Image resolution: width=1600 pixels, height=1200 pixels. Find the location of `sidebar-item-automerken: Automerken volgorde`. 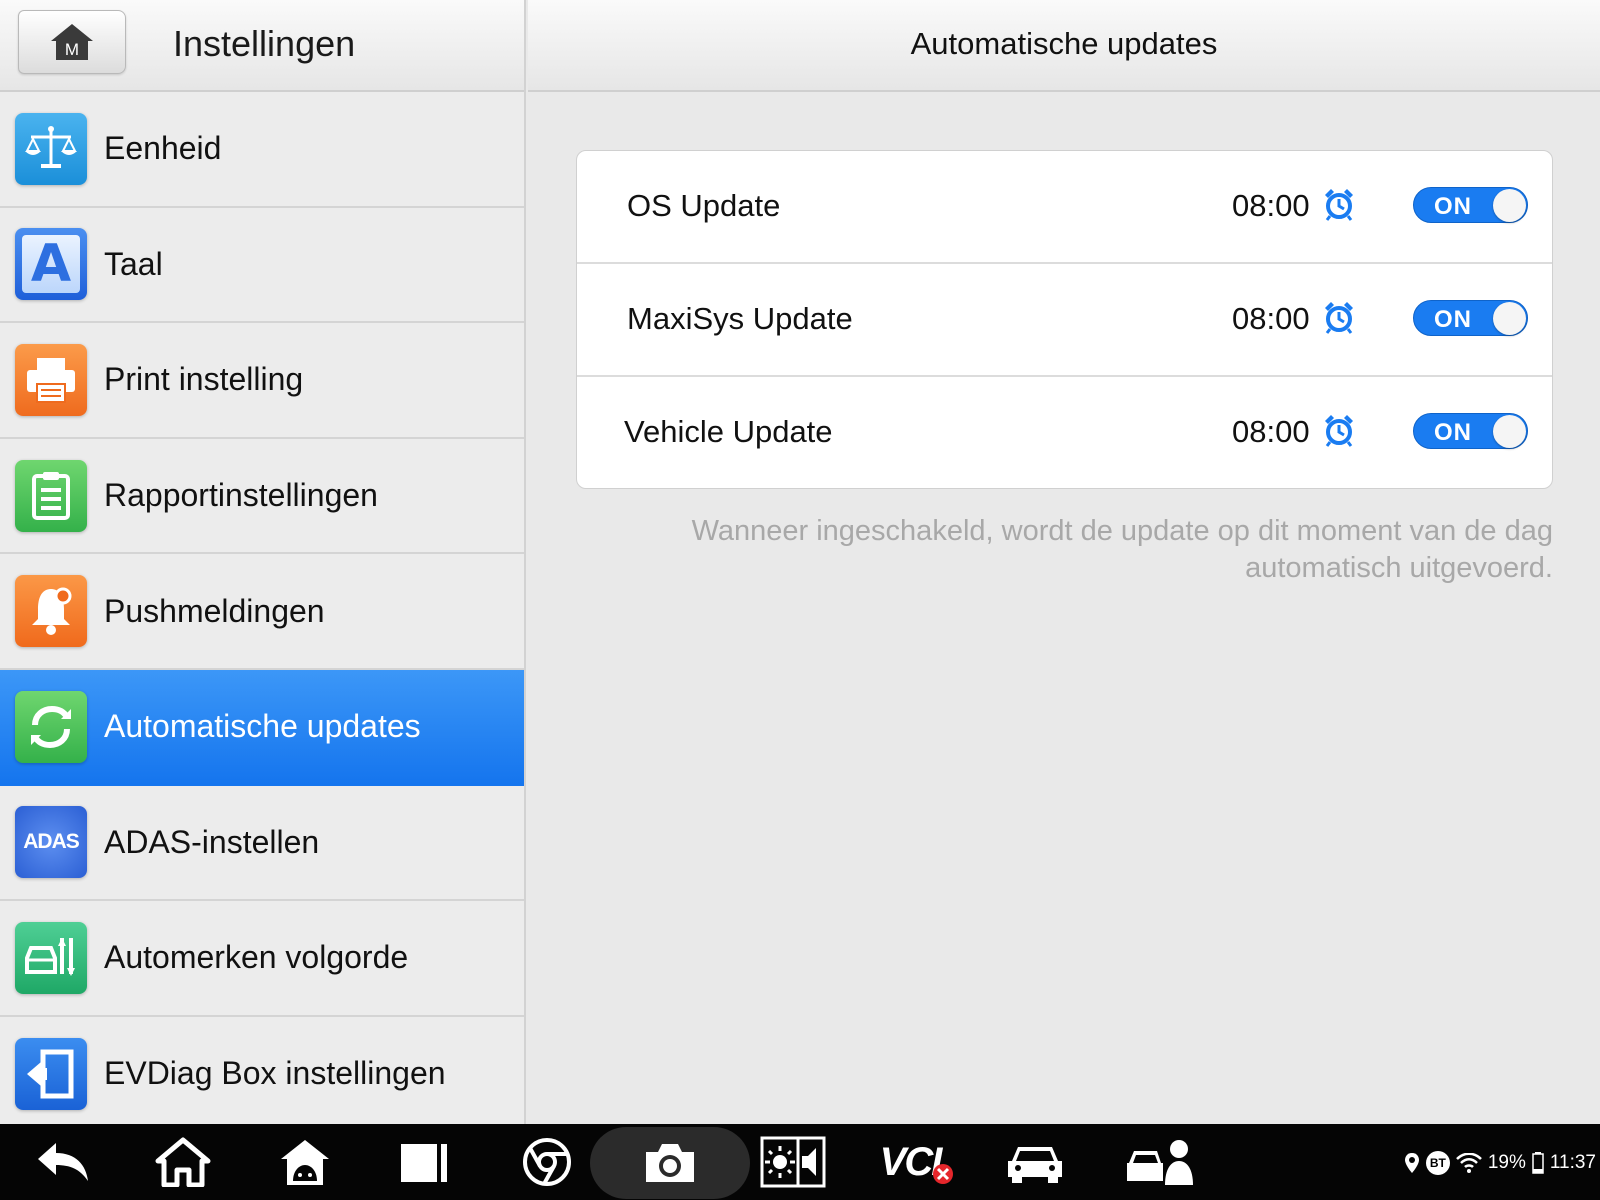

sidebar-item-automerken: Automerken volgorde is located at coordinates (262, 959).